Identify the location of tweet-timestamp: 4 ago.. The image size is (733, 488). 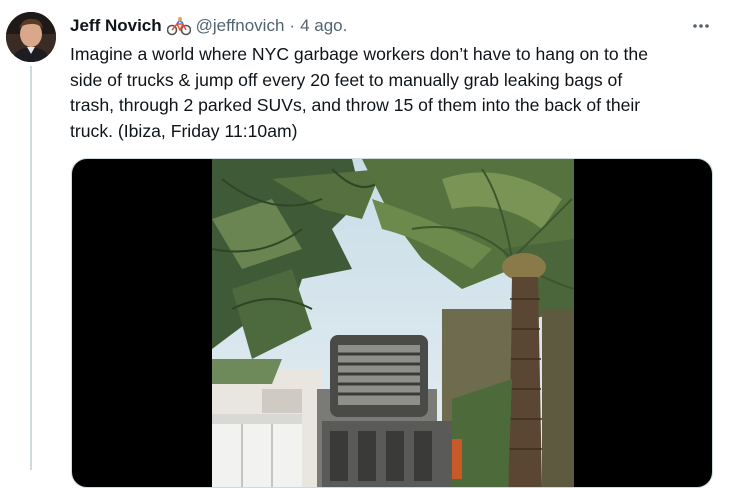
(323, 26).